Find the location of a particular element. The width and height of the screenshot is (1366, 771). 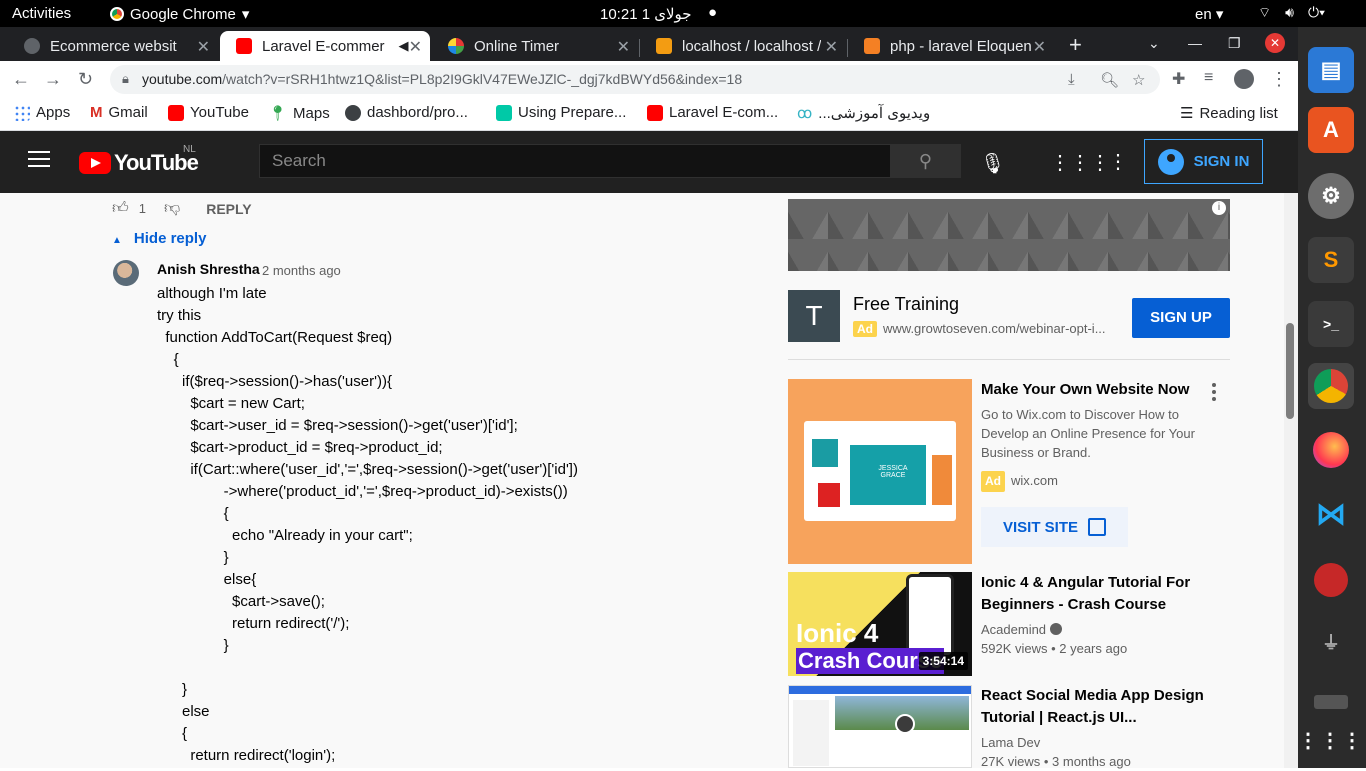

extensions-icon: ✚ is located at coordinates (1178, 79).